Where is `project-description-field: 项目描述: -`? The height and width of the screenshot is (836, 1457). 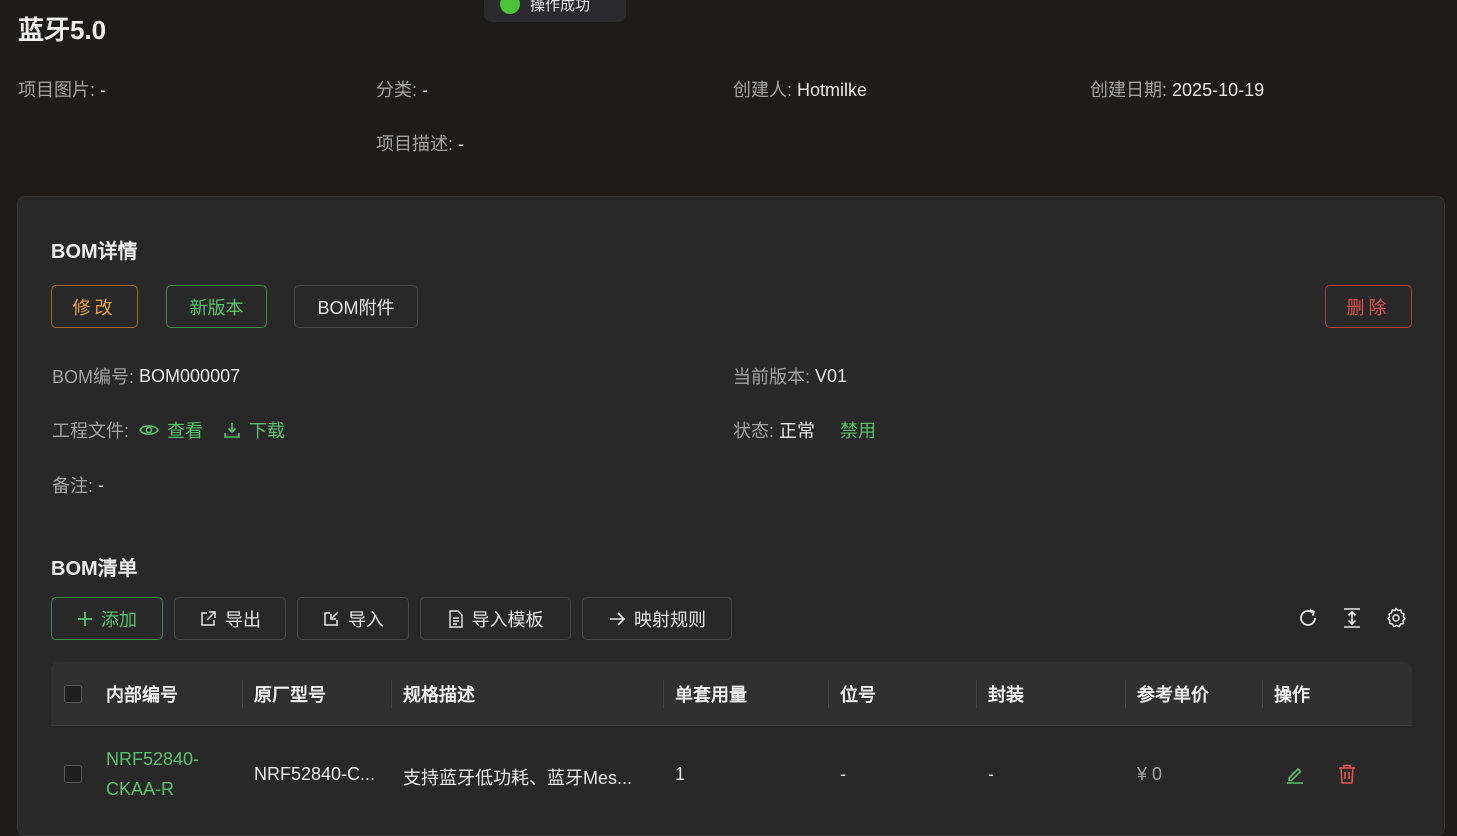 project-description-field: 项目描述: - is located at coordinates (420, 143).